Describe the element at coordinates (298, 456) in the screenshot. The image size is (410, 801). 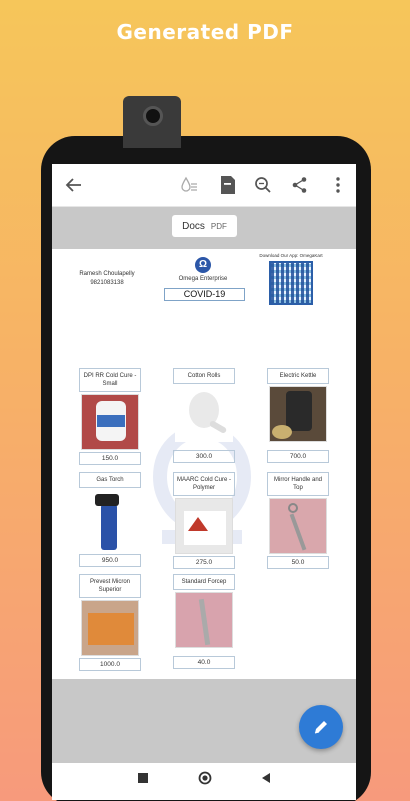
I see `product-price: 700.0` at that location.